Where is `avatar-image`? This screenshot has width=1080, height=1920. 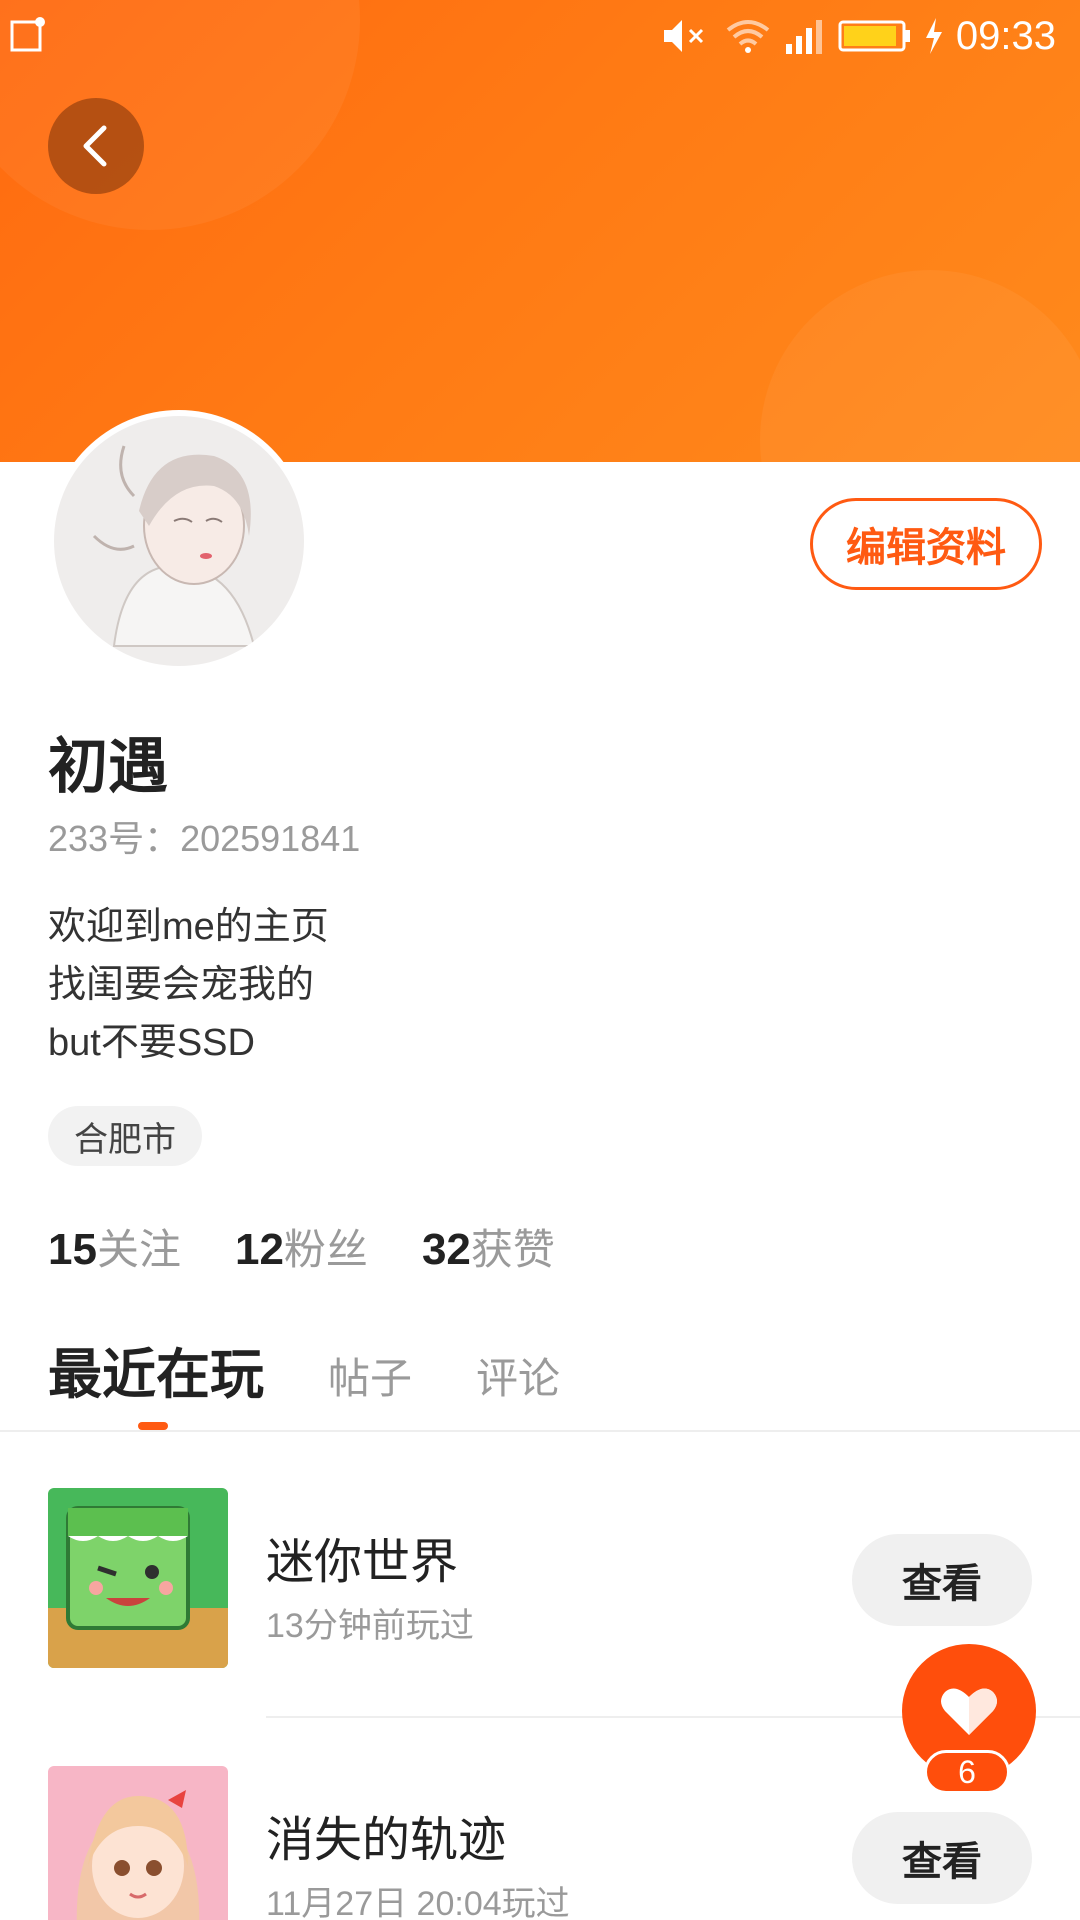 avatar-image is located at coordinates (179, 541).